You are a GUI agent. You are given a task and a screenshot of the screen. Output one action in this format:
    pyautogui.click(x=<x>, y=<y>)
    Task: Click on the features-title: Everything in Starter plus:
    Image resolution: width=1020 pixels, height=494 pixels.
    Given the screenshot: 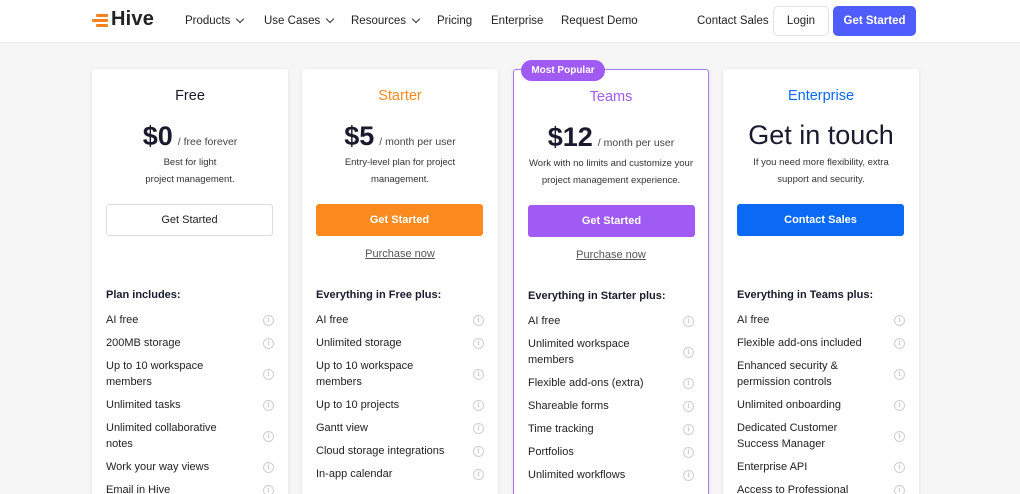 What is the action you would take?
    pyautogui.click(x=597, y=296)
    